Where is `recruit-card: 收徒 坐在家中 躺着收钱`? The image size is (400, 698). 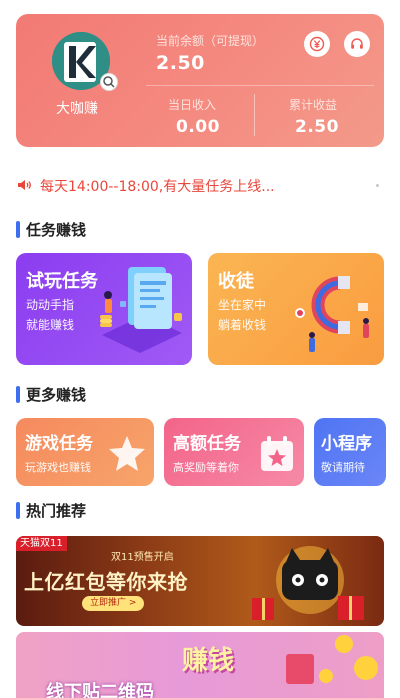 recruit-card: 收徒 坐在家中 躺着收钱 is located at coordinates (296, 309).